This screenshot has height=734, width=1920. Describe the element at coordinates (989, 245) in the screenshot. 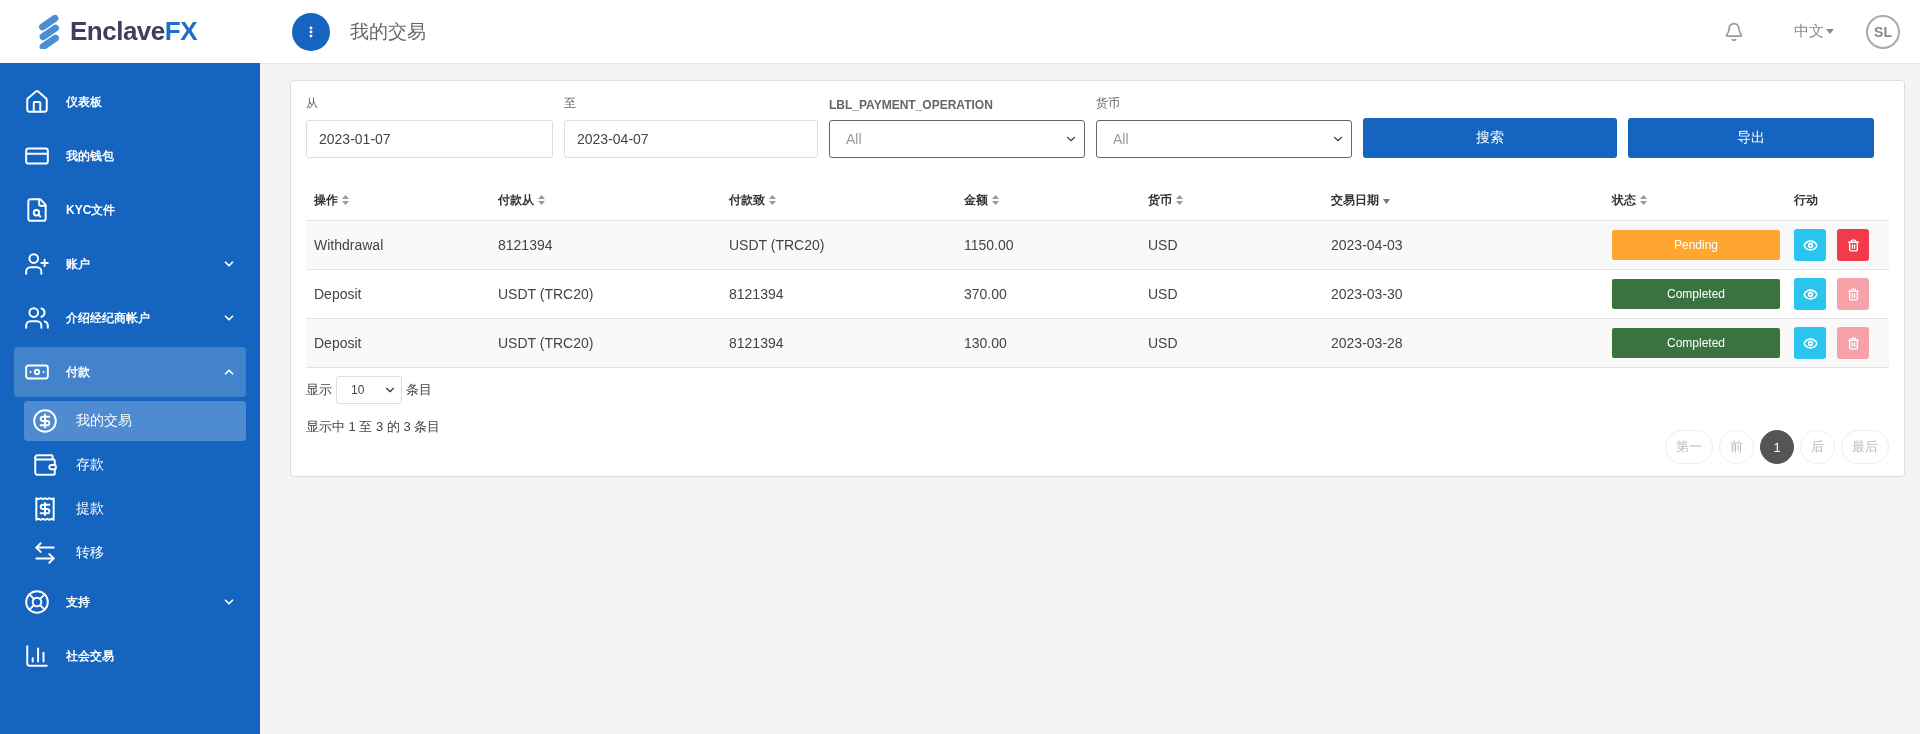

I see `table-cell-text: 1150.00` at that location.